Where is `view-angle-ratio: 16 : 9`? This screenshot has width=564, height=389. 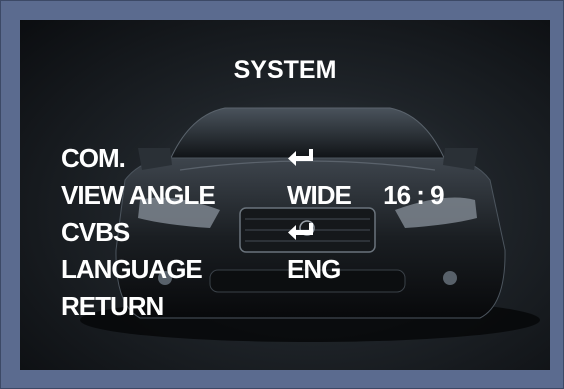 view-angle-ratio: 16 : 9 is located at coordinates (413, 195).